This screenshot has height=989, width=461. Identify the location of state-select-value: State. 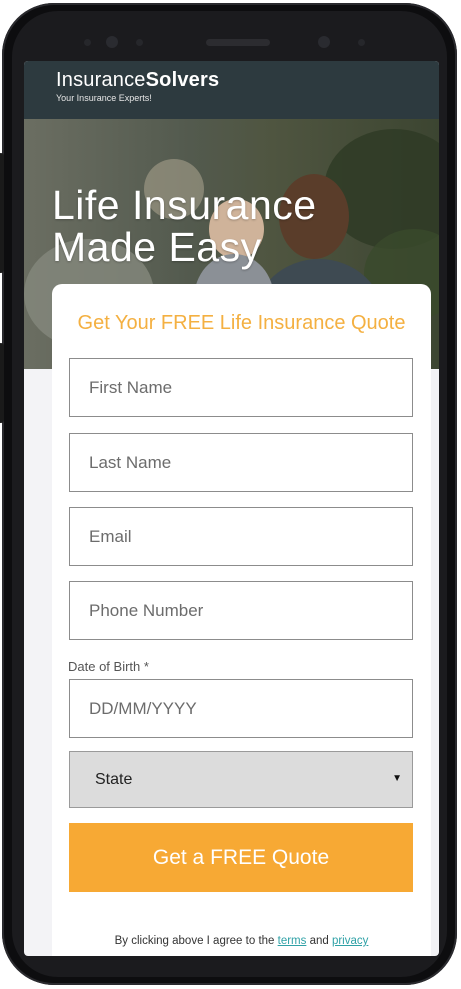
(114, 779).